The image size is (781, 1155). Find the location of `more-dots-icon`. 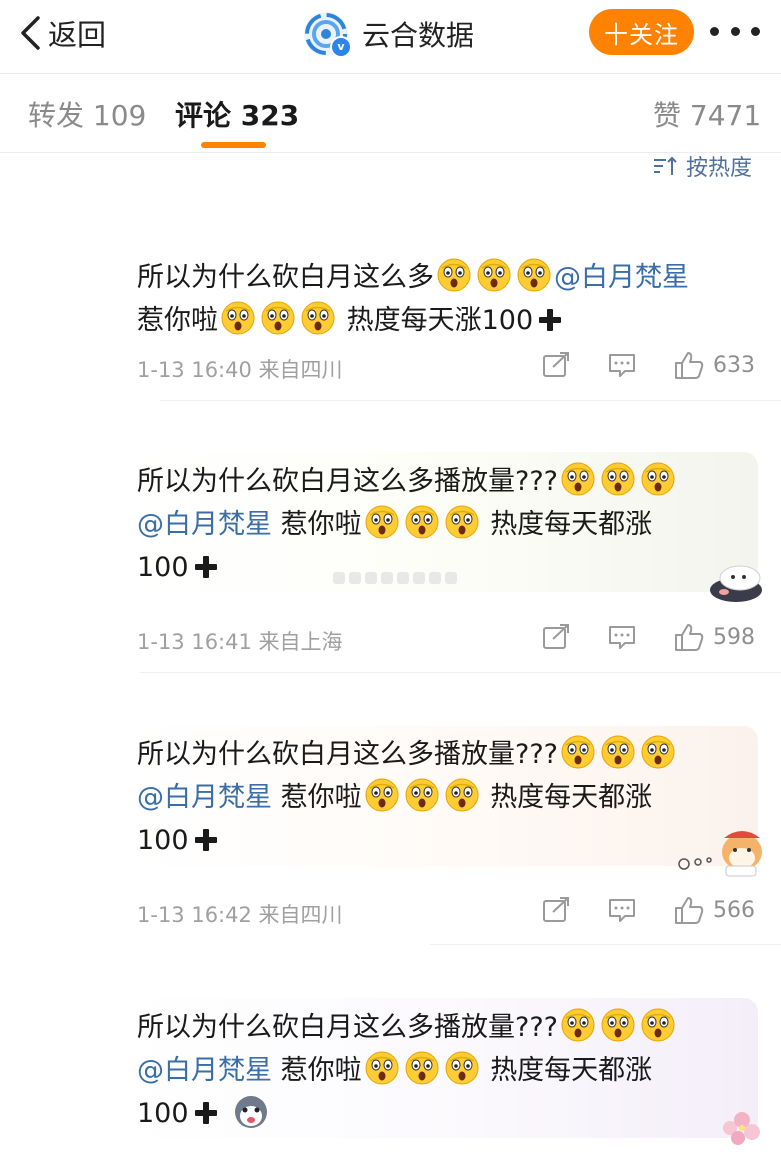

more-dots-icon is located at coordinates (735, 31).